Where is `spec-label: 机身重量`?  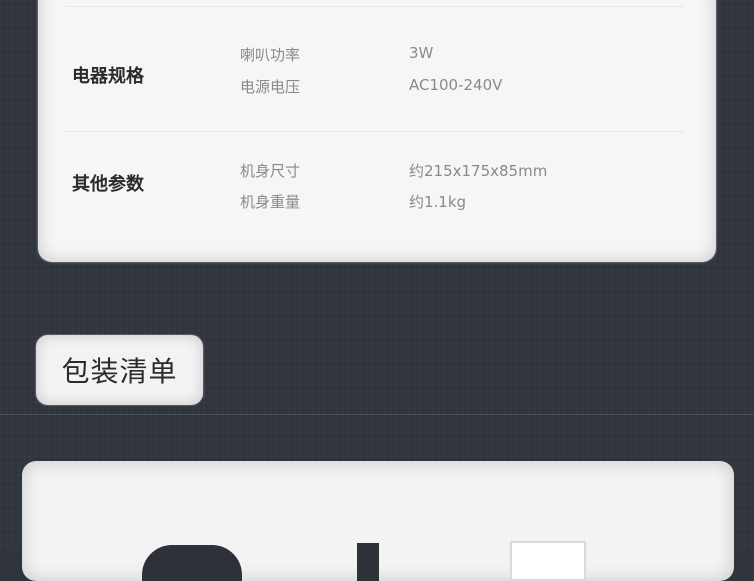 spec-label: 机身重量 is located at coordinates (270, 202).